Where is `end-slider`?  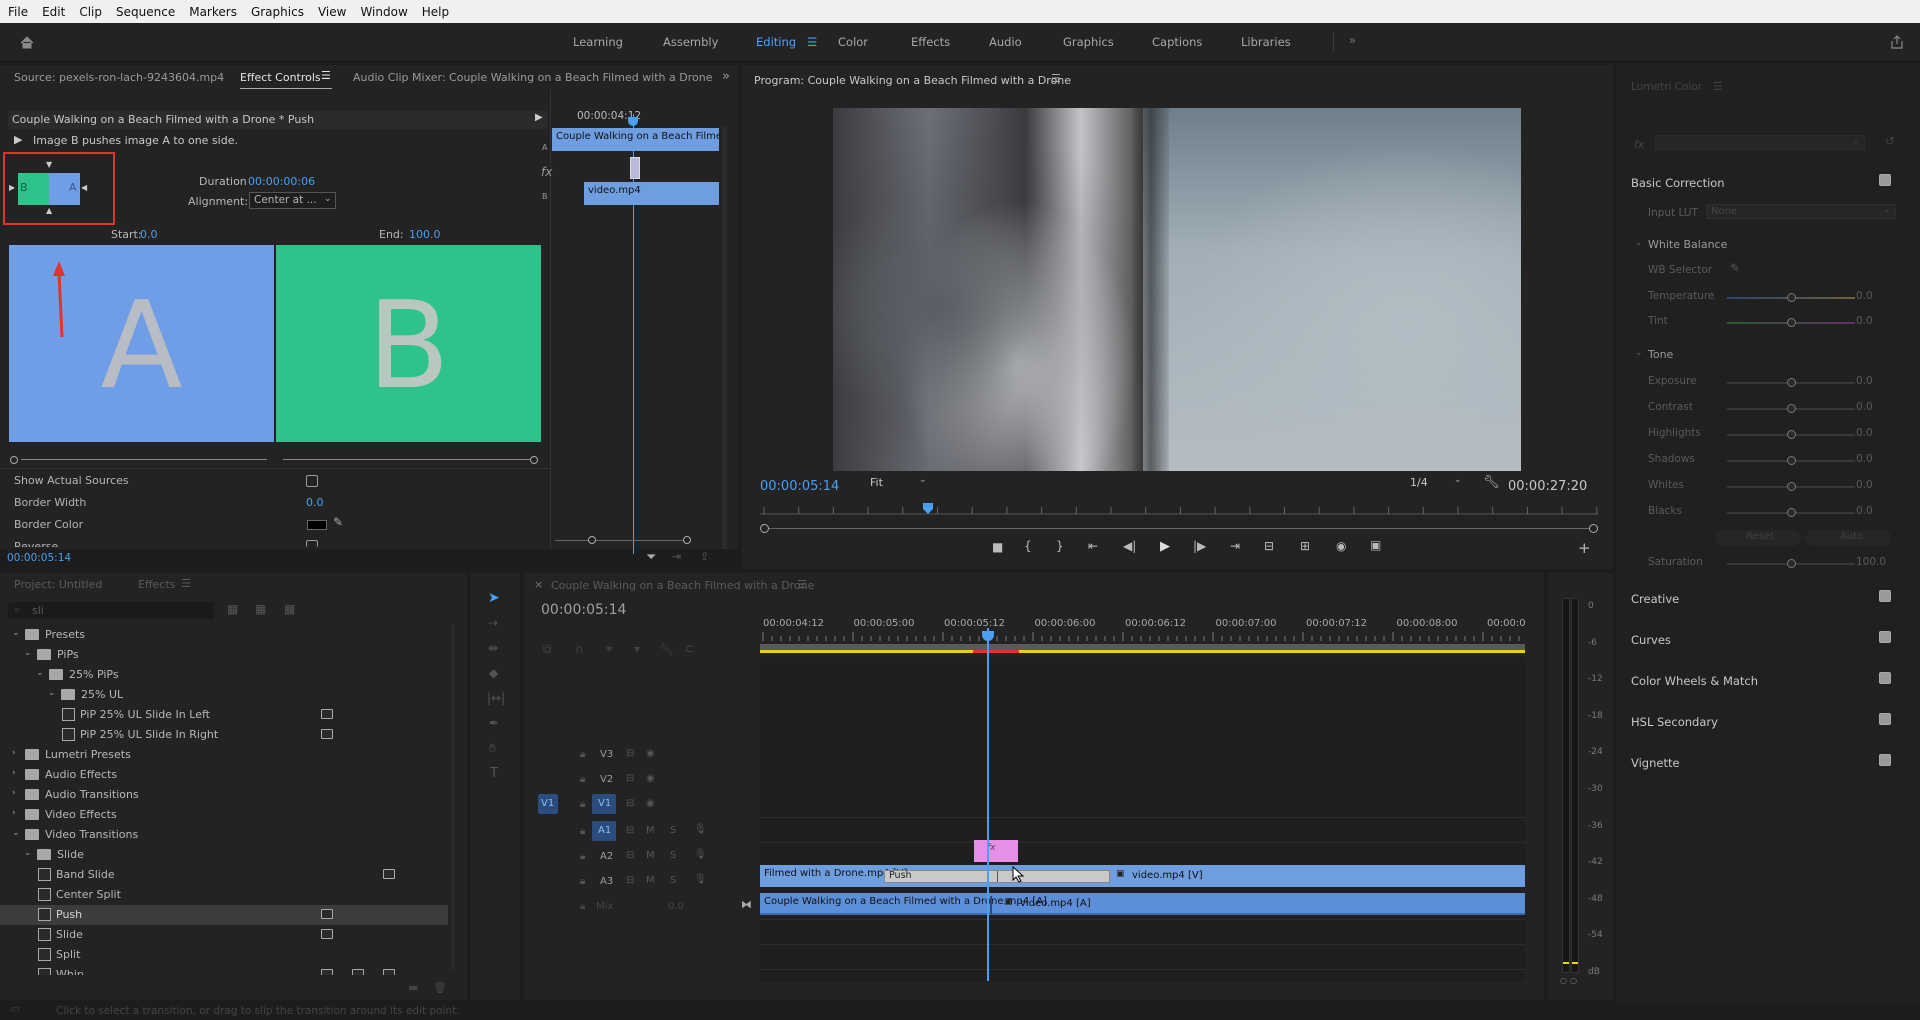 end-slider is located at coordinates (406, 459).